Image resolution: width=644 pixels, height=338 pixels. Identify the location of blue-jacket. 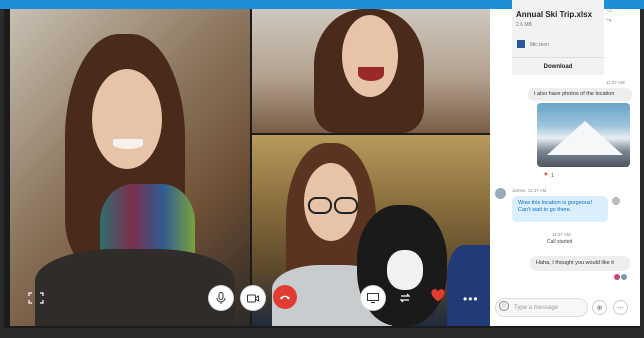
(468, 285).